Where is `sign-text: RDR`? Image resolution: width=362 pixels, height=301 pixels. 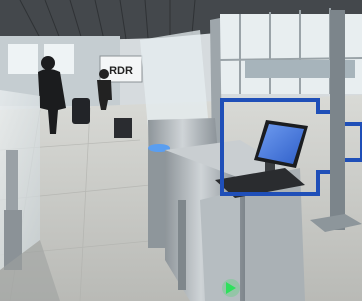 sign-text: RDR is located at coordinates (121, 71).